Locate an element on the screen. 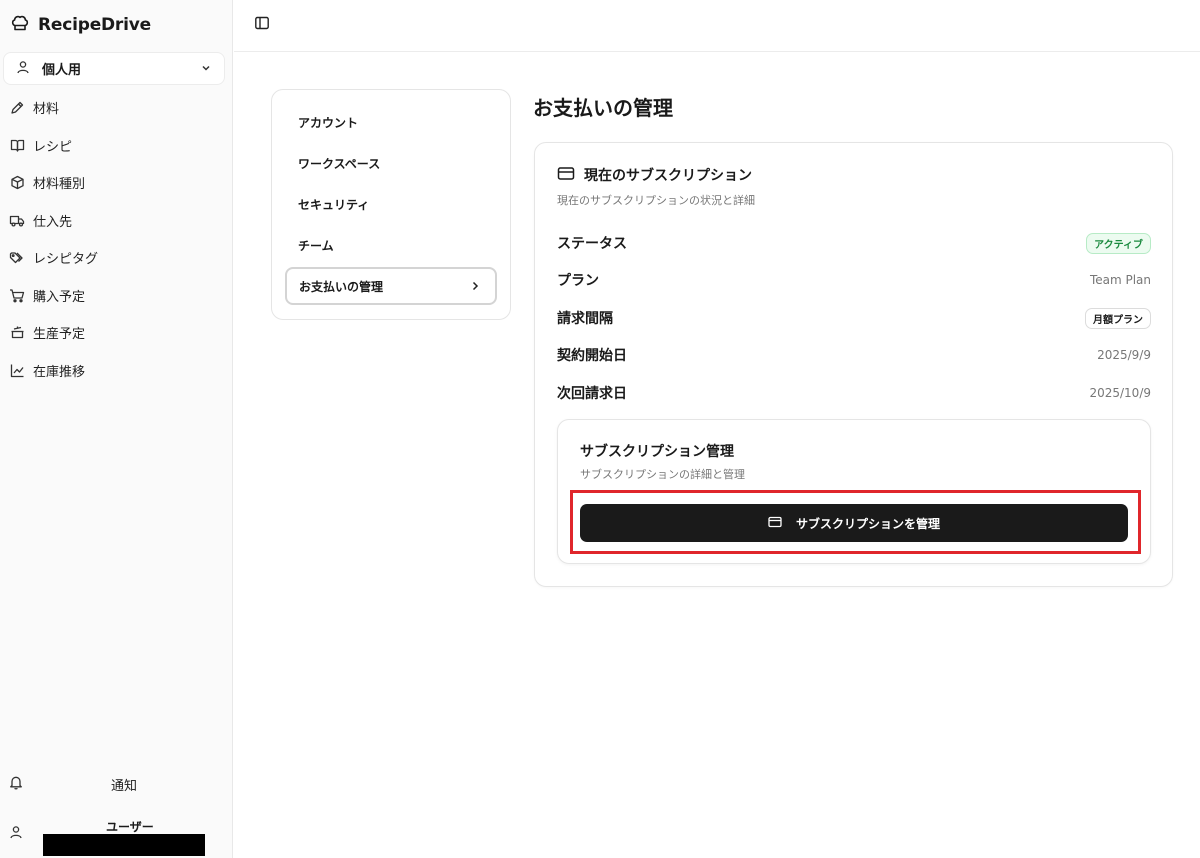  settings-item-billing: お支払いの管理 is located at coordinates (391, 286).